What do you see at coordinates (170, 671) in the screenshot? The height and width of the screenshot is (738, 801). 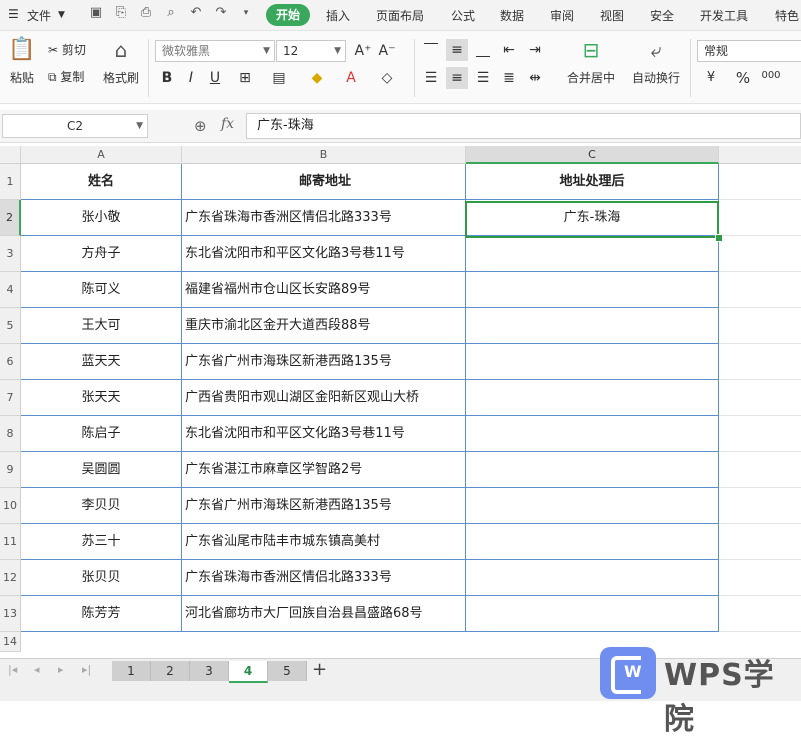 I see `sheet-tab: 2` at bounding box center [170, 671].